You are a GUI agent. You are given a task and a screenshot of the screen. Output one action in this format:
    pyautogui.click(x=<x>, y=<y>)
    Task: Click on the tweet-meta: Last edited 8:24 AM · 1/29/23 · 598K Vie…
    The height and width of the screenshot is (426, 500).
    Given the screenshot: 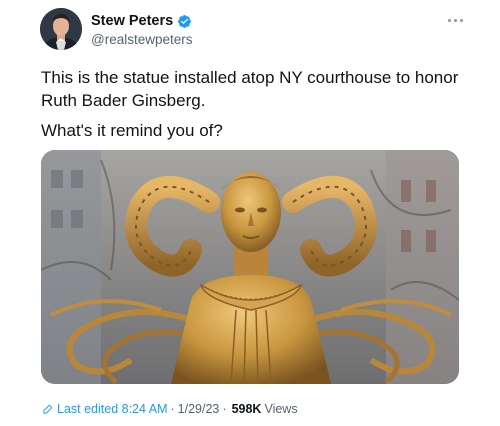 What is the action you would take?
    pyautogui.click(x=170, y=409)
    